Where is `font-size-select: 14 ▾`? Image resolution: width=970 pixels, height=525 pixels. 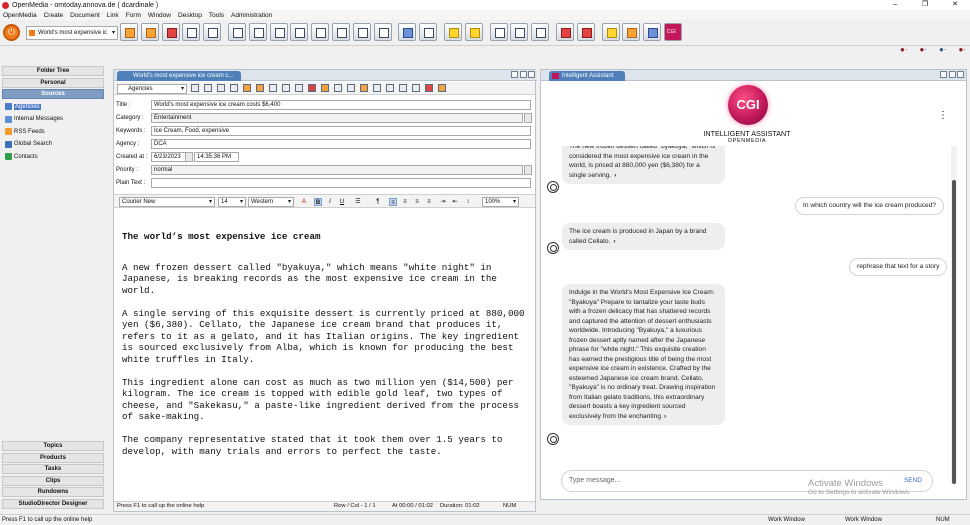 font-size-select: 14 ▾ is located at coordinates (232, 202).